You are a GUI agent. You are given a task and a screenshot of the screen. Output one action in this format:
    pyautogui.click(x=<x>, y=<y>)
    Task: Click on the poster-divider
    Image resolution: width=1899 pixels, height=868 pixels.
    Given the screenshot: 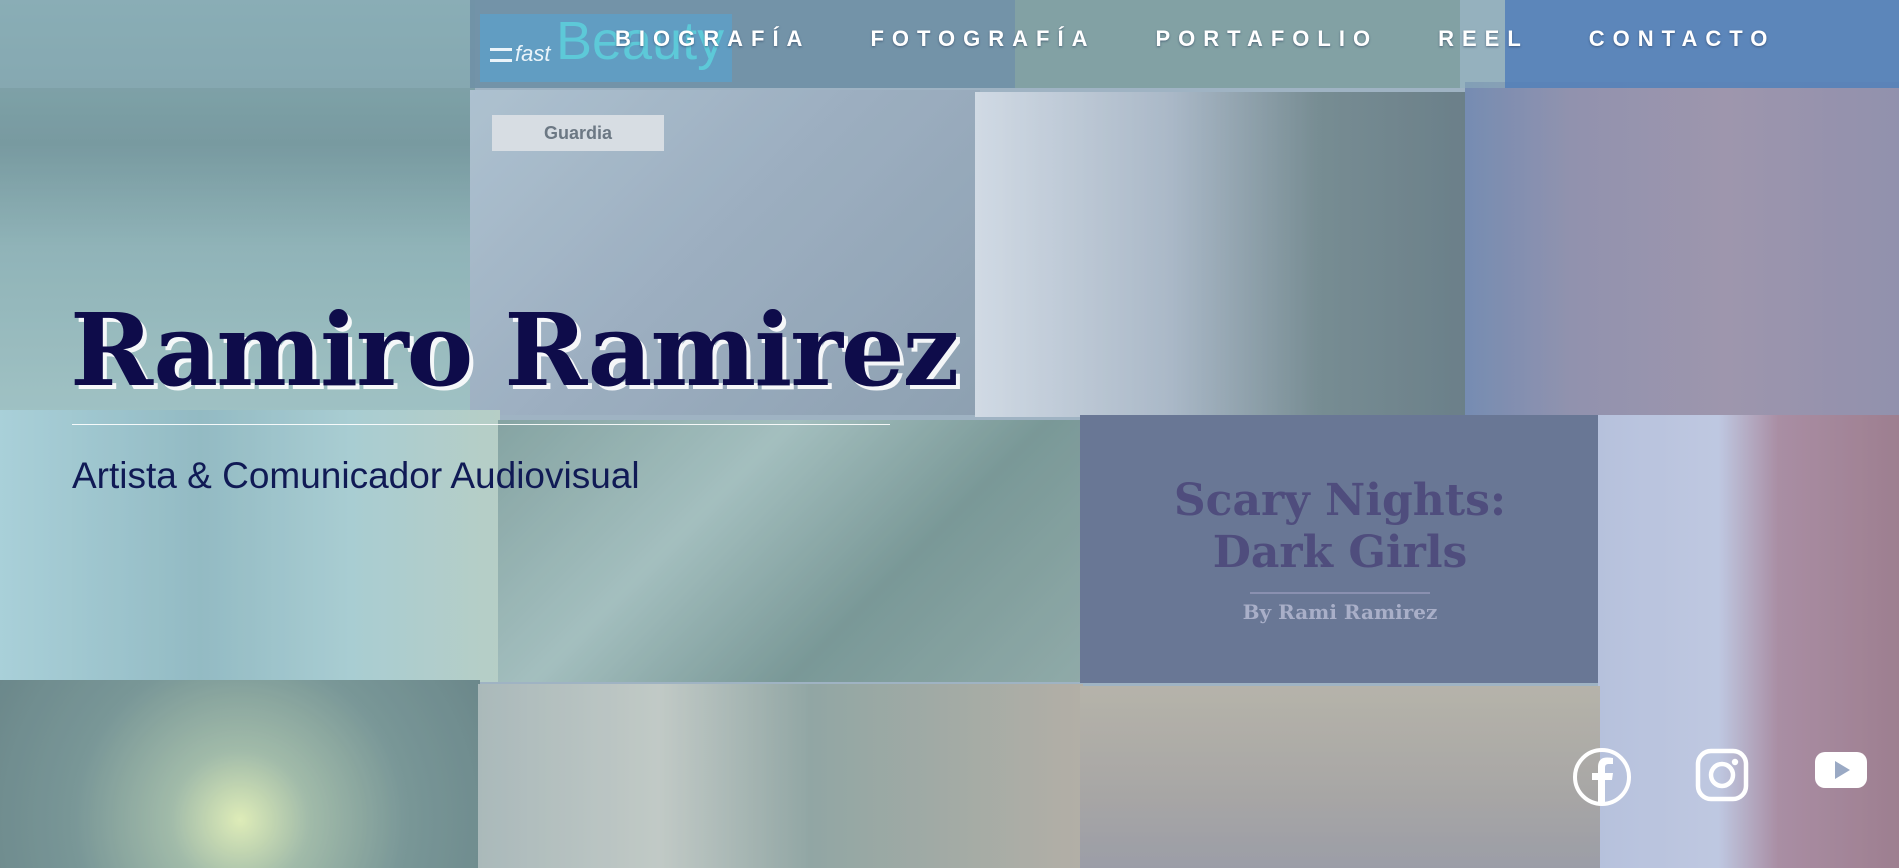 What is the action you would take?
    pyautogui.click(x=1340, y=593)
    